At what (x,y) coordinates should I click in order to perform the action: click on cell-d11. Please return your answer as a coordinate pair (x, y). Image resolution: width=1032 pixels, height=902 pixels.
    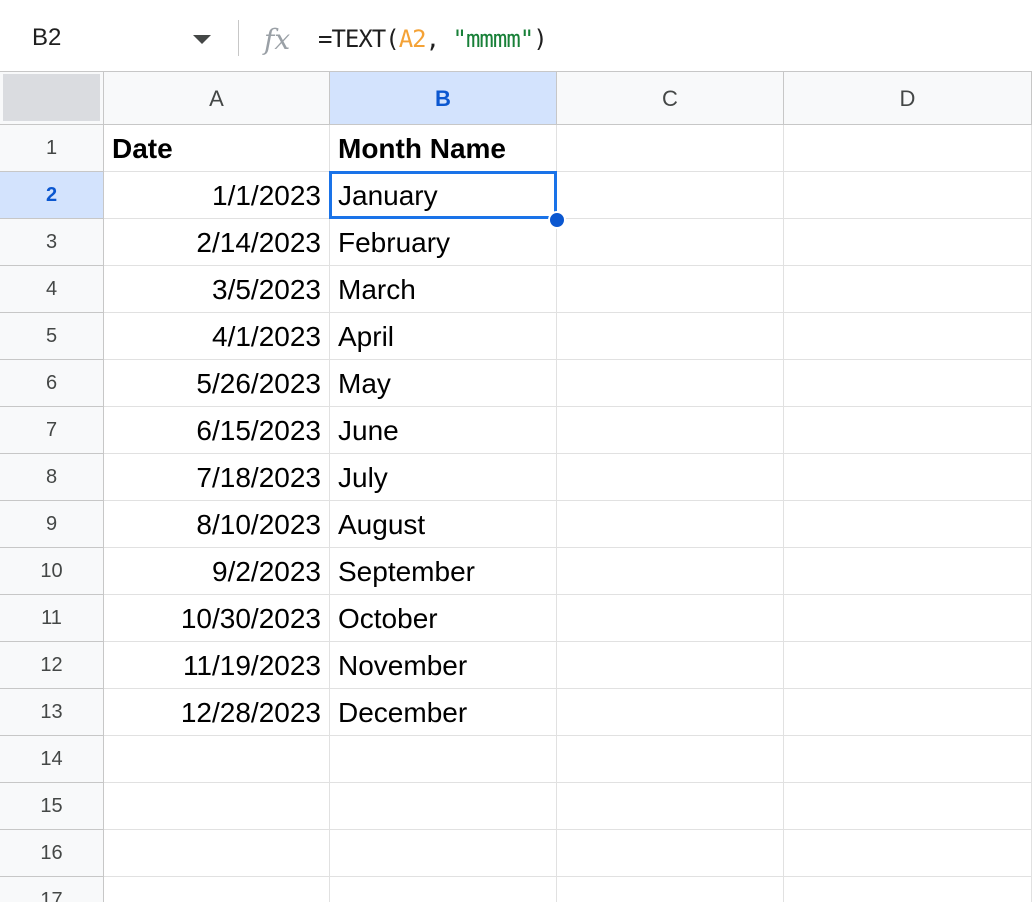
    Looking at the image, I should click on (908, 618).